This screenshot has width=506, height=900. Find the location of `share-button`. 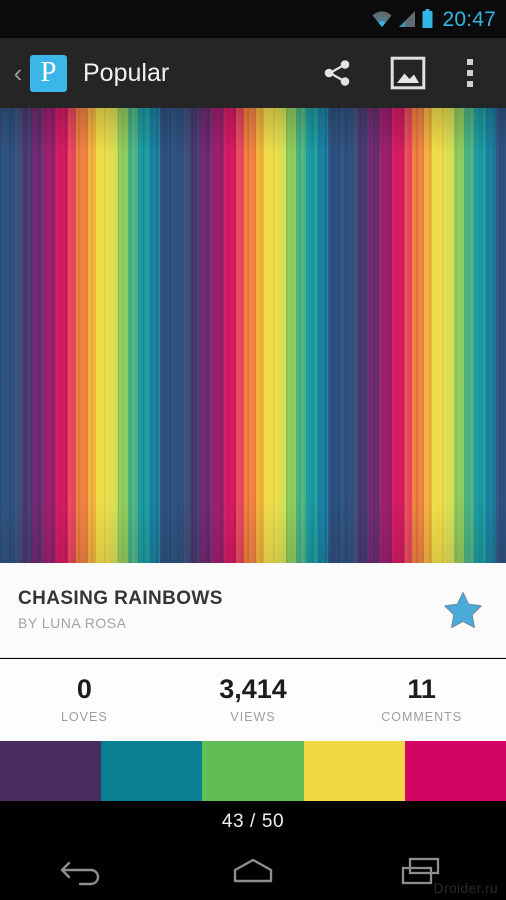

share-button is located at coordinates (337, 73).